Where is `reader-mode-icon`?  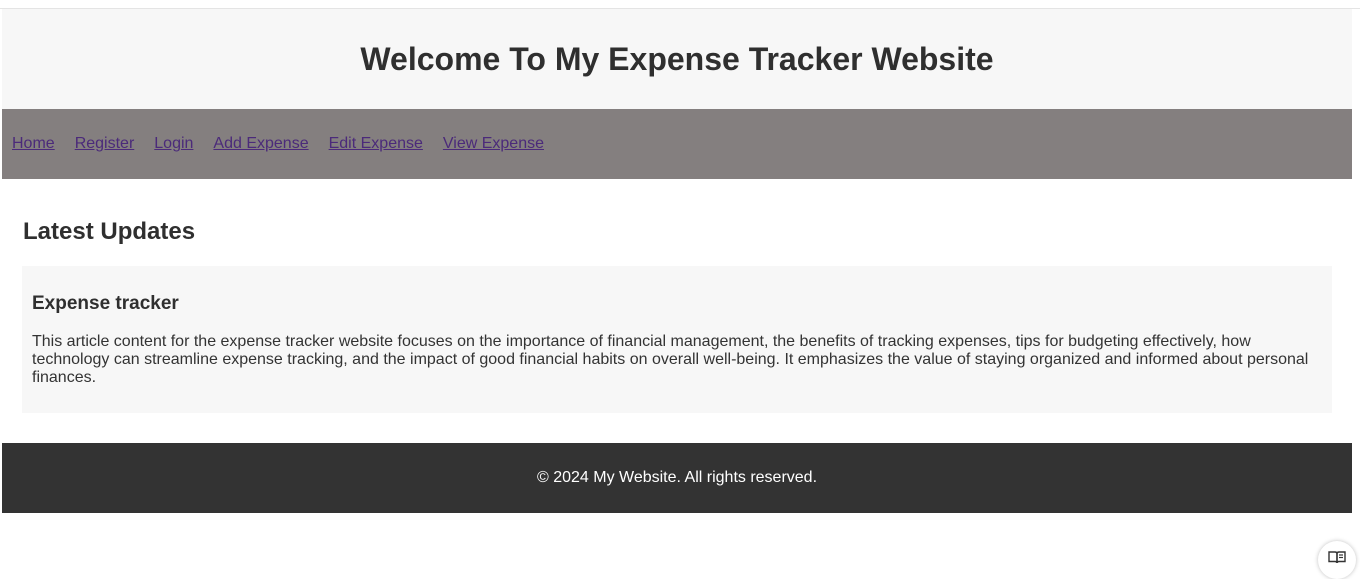 reader-mode-icon is located at coordinates (1337, 559).